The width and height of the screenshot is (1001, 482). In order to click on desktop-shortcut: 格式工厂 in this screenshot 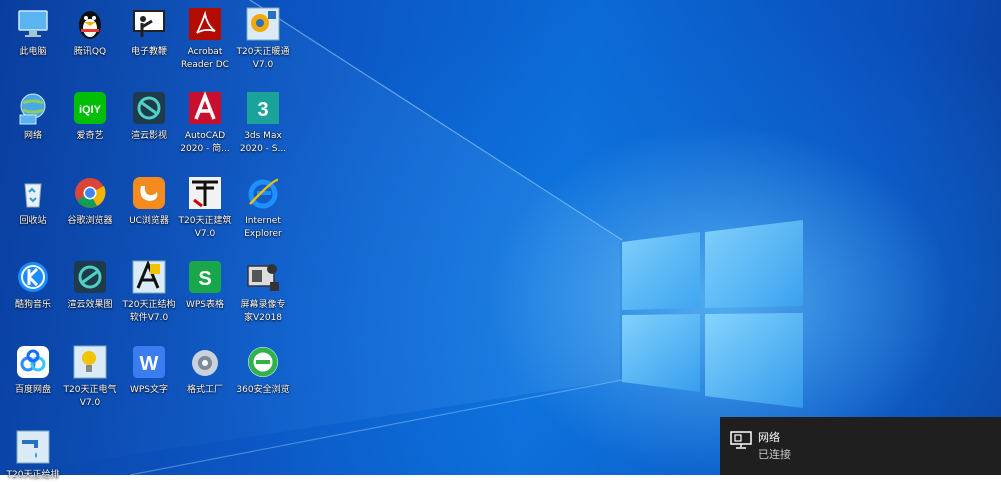, I will do `click(205, 370)`.